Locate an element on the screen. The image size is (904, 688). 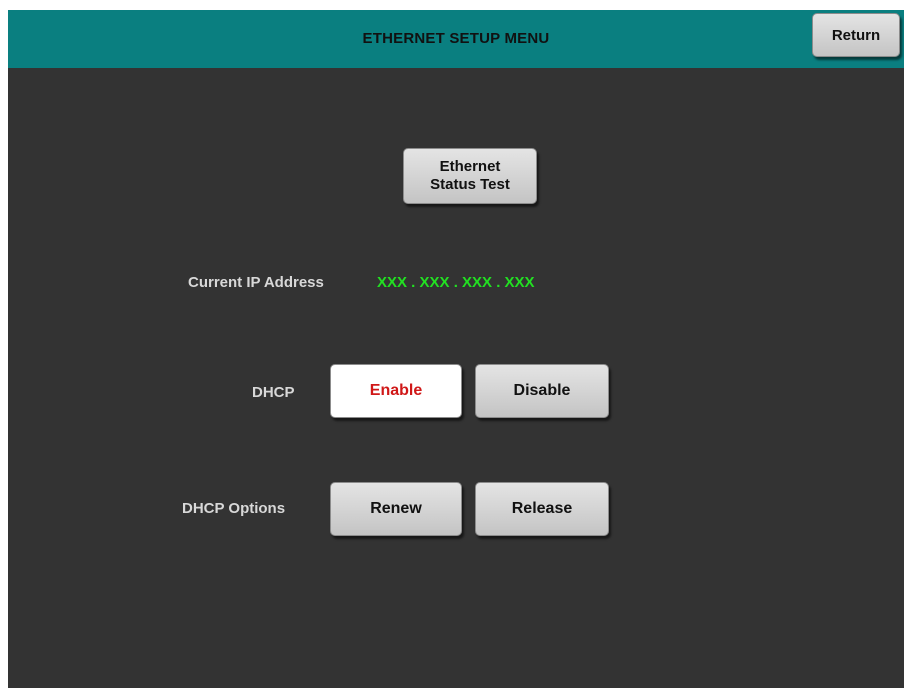
dhcp-enable-button: Enable is located at coordinates (396, 391).